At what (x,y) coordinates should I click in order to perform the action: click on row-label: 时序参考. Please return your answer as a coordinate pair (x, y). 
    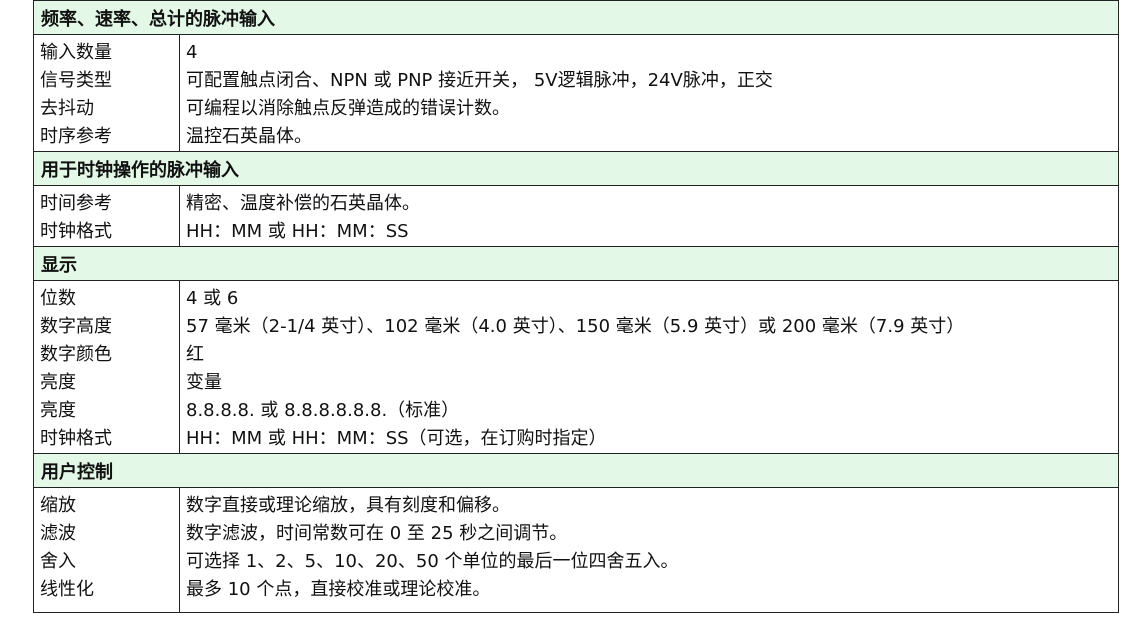
    Looking at the image, I should click on (76, 136).